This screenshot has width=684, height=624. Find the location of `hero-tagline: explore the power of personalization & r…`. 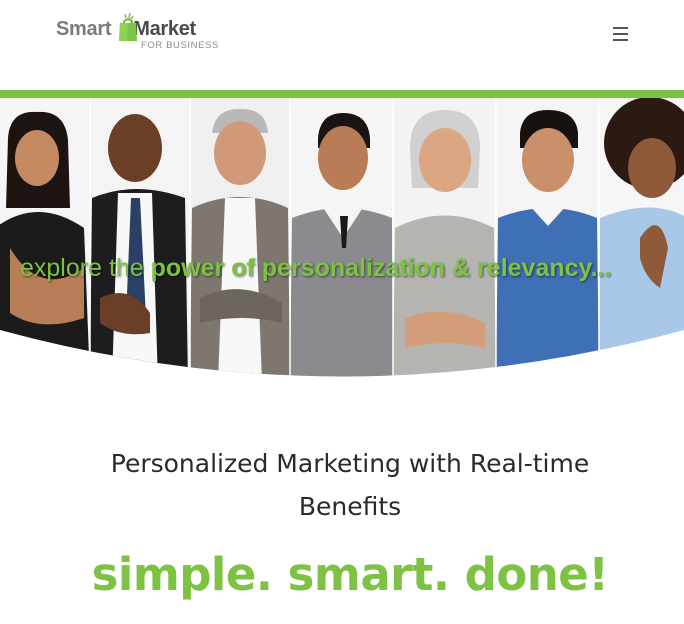

hero-tagline: explore the power of personalization & r… is located at coordinates (315, 268).